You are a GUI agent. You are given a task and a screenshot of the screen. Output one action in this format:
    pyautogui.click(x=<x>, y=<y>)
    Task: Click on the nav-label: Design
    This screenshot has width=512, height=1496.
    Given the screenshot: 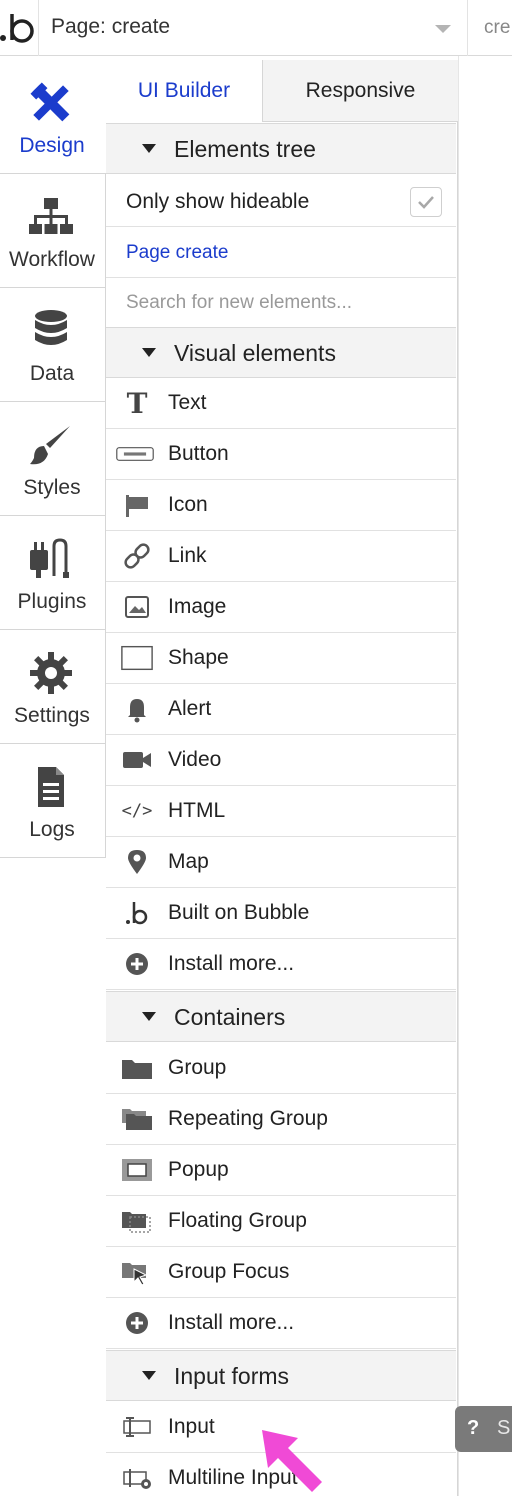 What is the action you would take?
    pyautogui.click(x=52, y=145)
    